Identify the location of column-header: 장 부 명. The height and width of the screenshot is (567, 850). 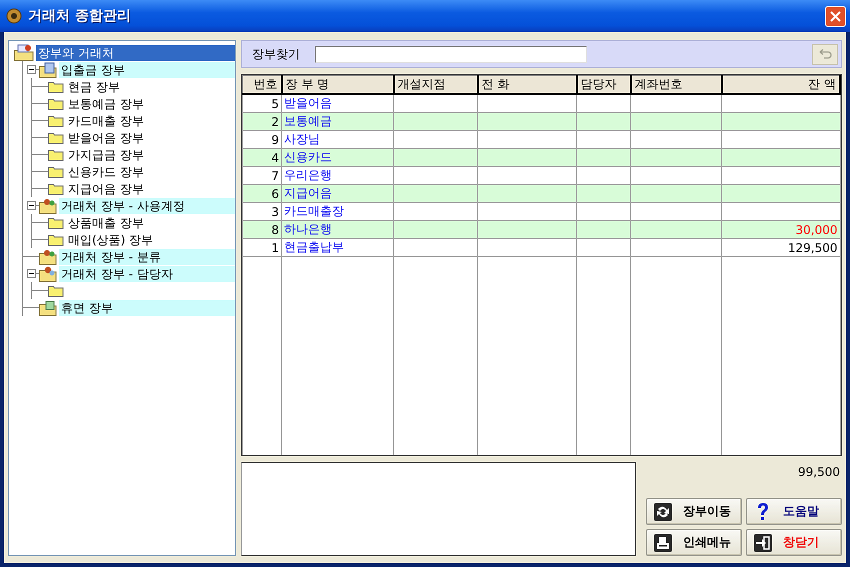
(338, 85).